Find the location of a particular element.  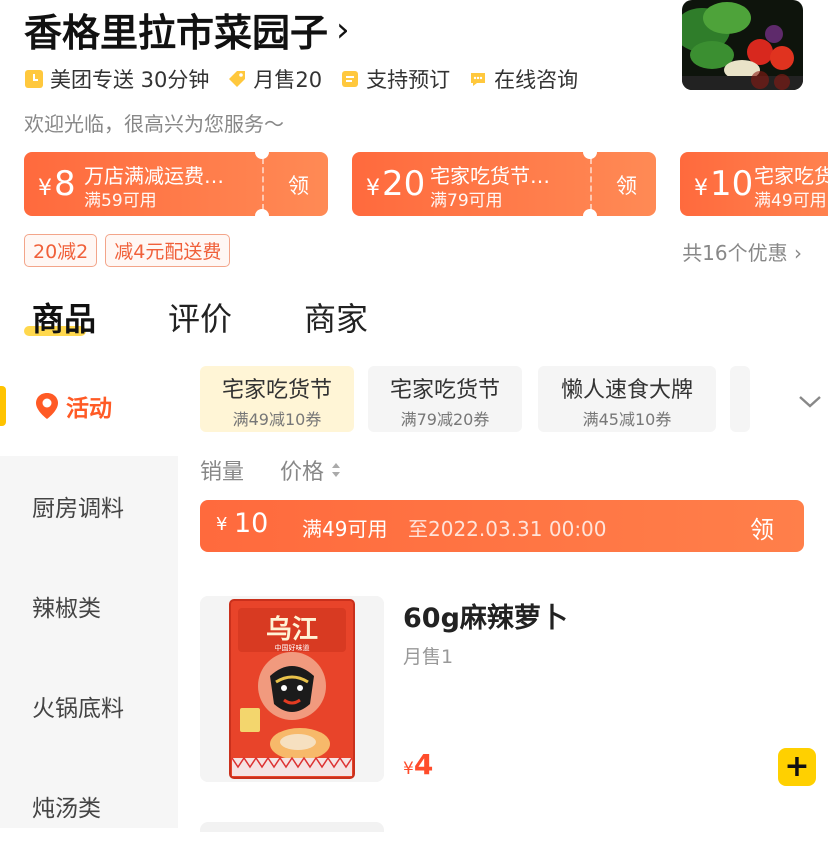

sidebar-item-label: 火锅底料 is located at coordinates (78, 709).